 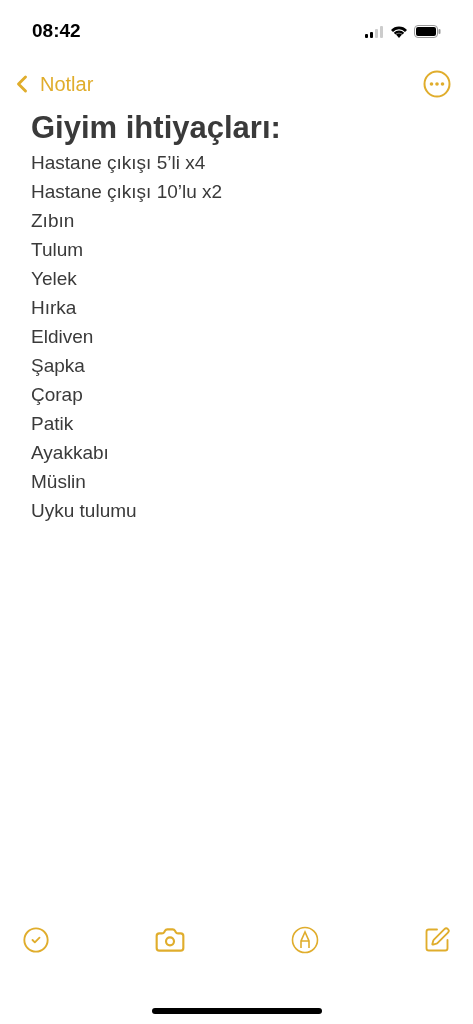 What do you see at coordinates (54, 279) in the screenshot?
I see `note-line: Yelek` at bounding box center [54, 279].